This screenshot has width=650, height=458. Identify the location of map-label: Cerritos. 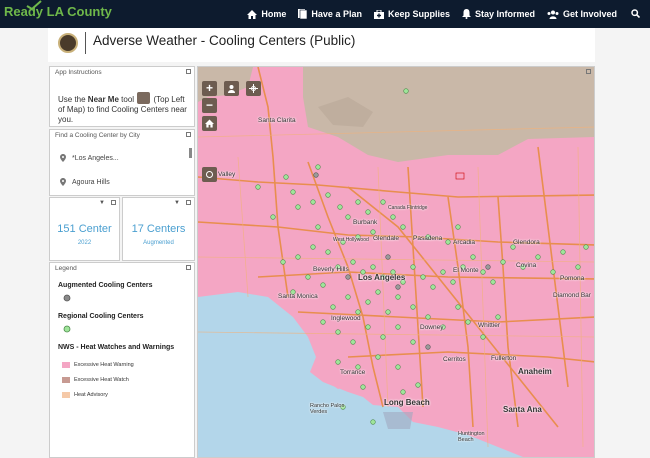
(454, 359).